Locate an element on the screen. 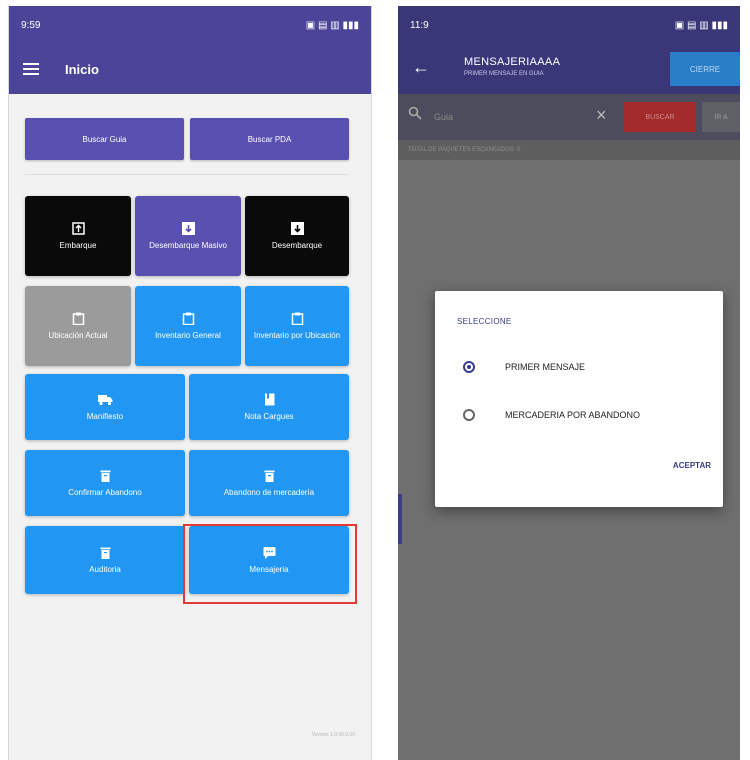  archive-icon is located at coordinates (105, 553).